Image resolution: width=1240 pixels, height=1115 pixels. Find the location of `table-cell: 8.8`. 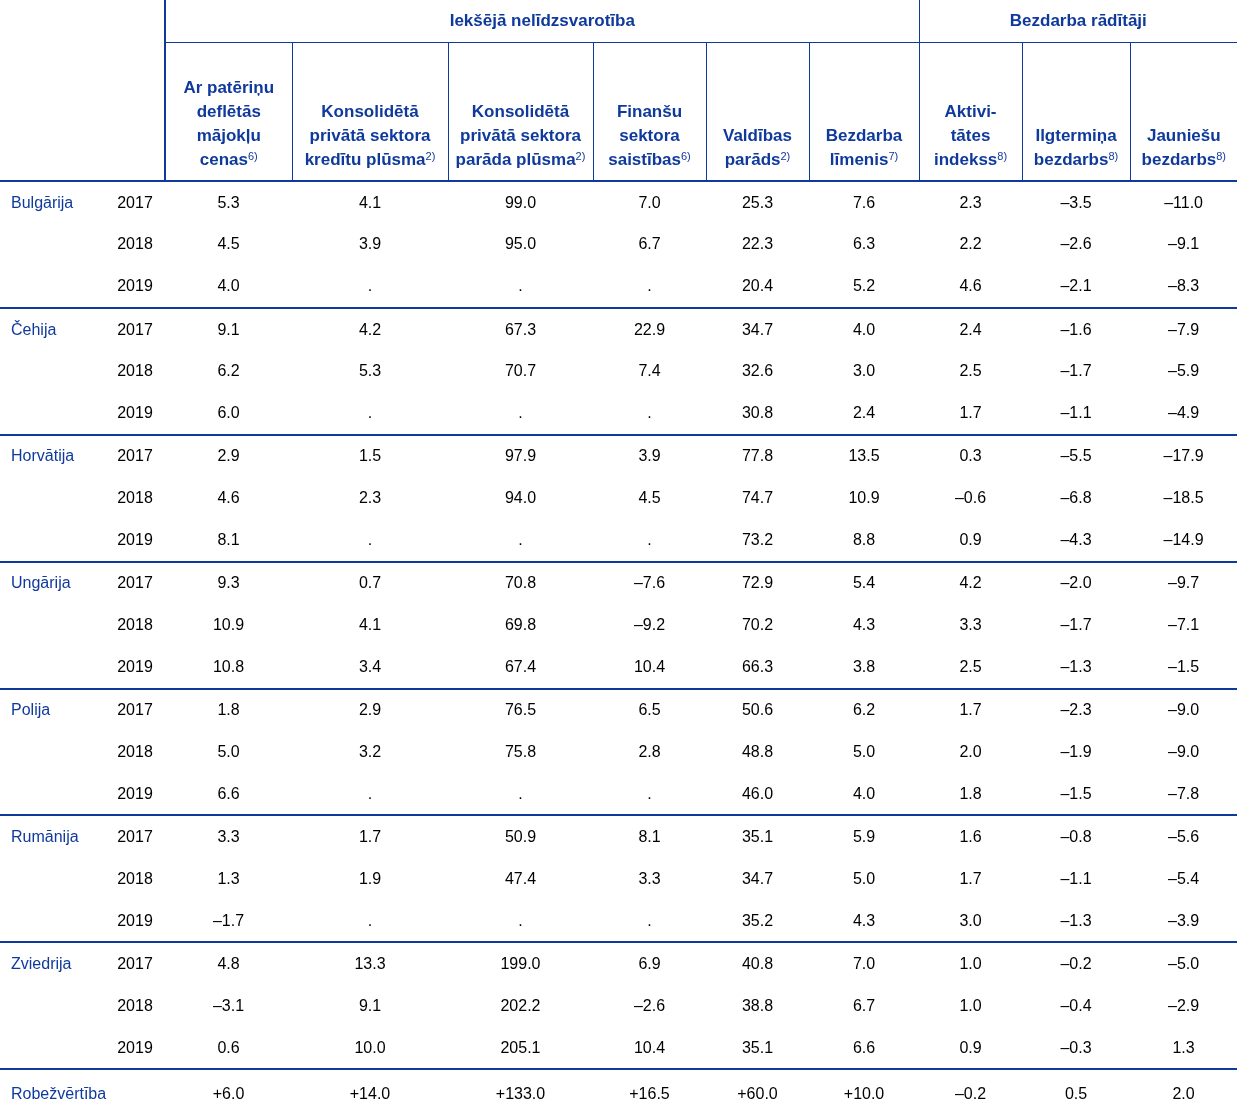

table-cell: 8.8 is located at coordinates (864, 539).